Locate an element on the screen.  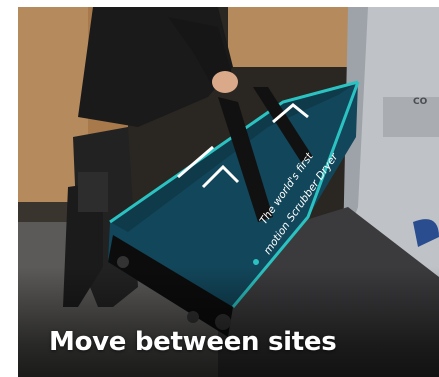
svg-text: CO is located at coordinates (420, 102).